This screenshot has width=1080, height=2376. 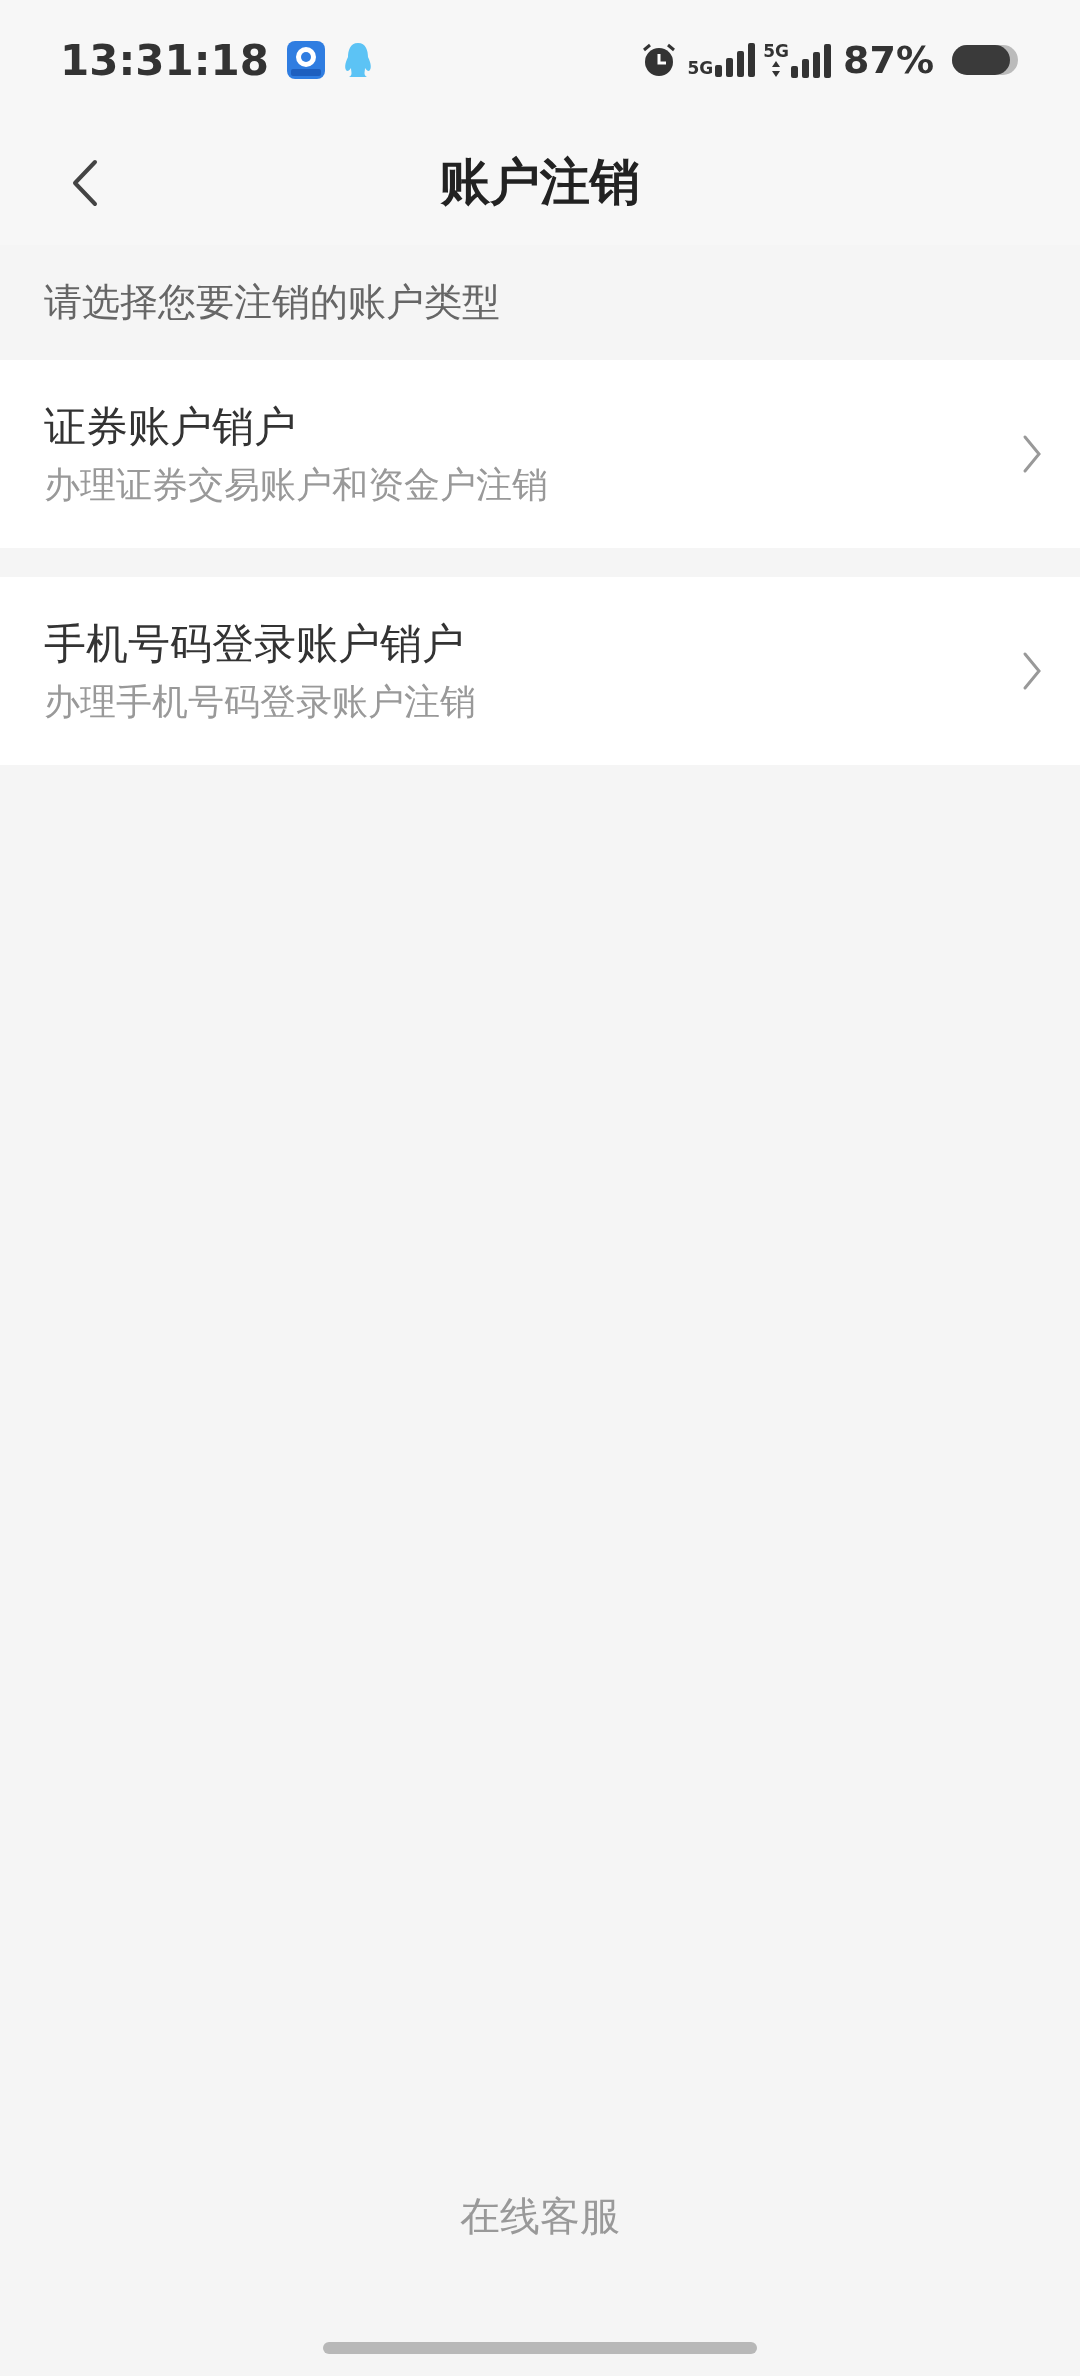 What do you see at coordinates (164, 60) in the screenshot?
I see `status-time: 13:31:18` at bounding box center [164, 60].